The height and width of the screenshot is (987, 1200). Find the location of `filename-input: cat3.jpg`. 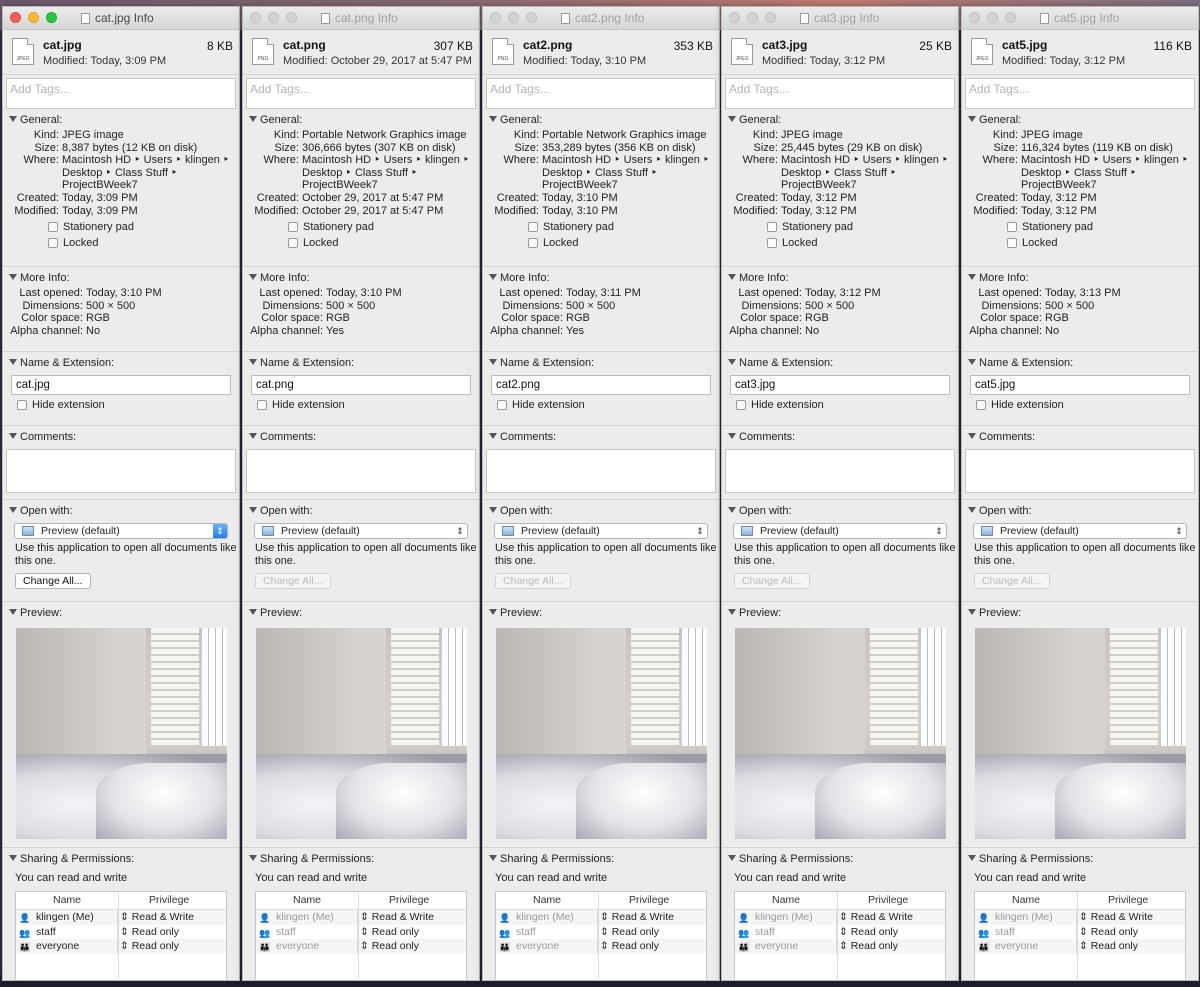

filename-input: cat3.jpg is located at coordinates (840, 385).